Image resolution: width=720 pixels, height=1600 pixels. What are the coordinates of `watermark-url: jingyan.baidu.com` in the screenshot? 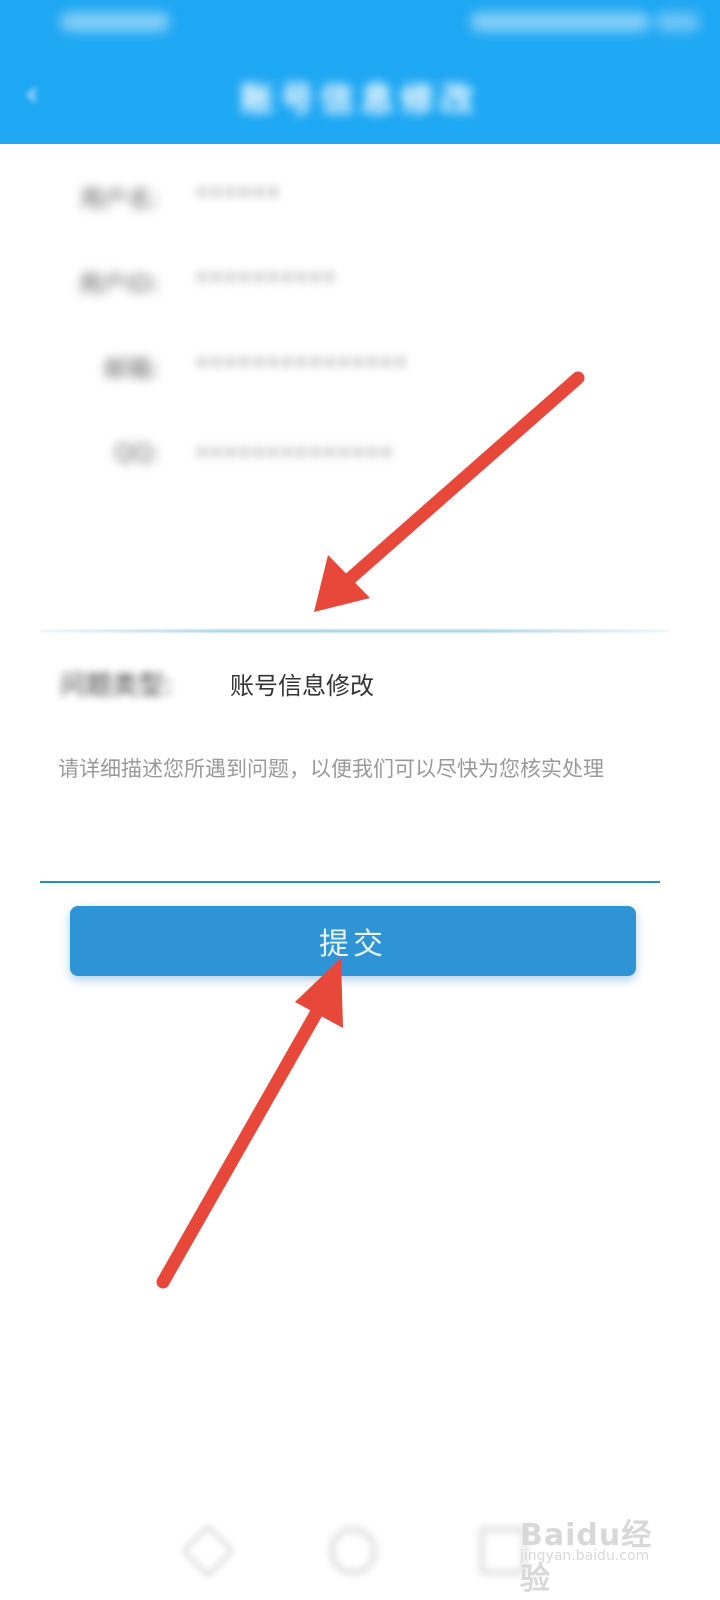 It's located at (585, 1556).